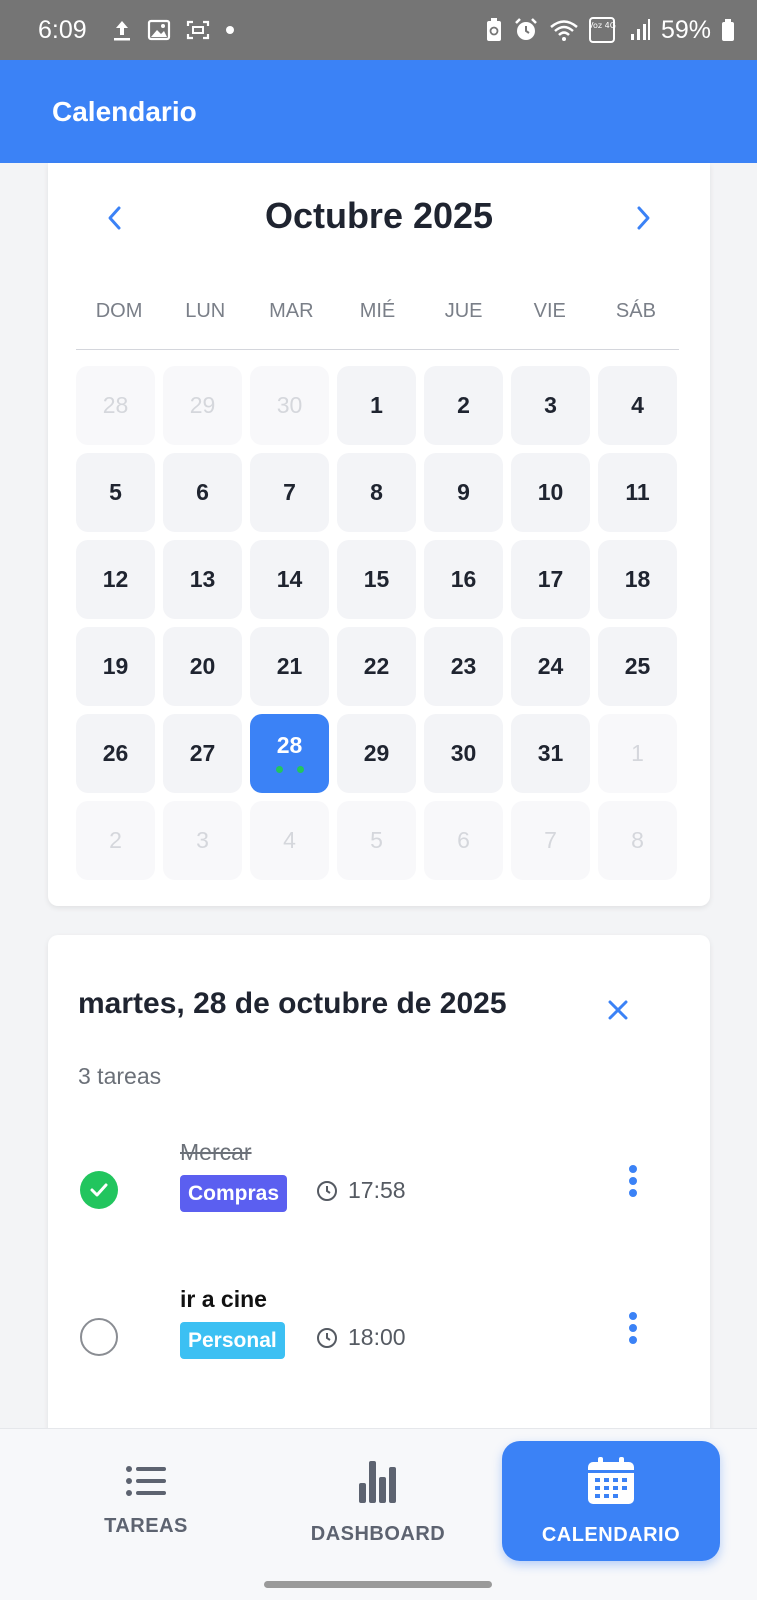  What do you see at coordinates (379, 1344) in the screenshot?
I see `task-row: ir a cine Personal 18:00` at bounding box center [379, 1344].